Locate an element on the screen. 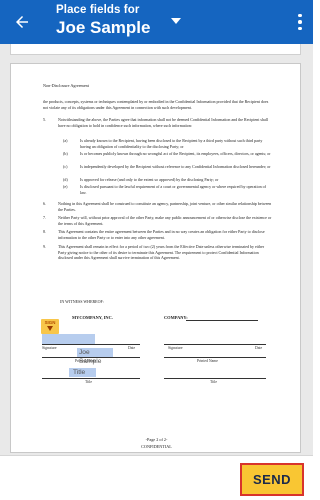 The image size is (320, 500). right-signature-label: Signature is located at coordinates (175, 348).